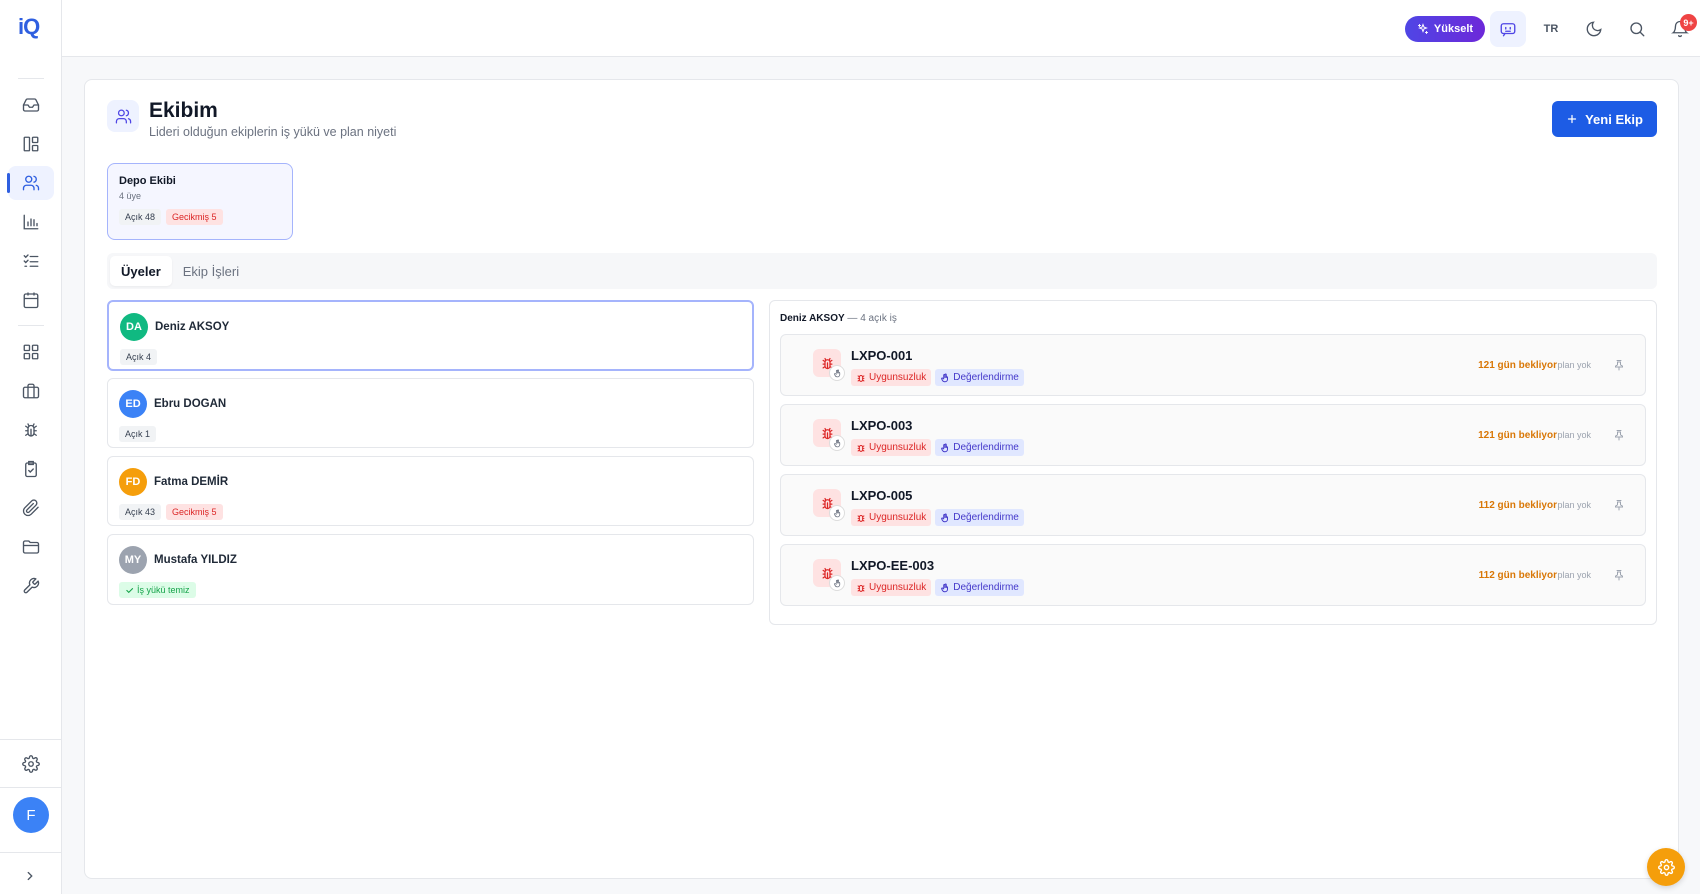  Describe the element at coordinates (192, 327) in the screenshot. I see `member-name: Deniz AKSOY` at that location.